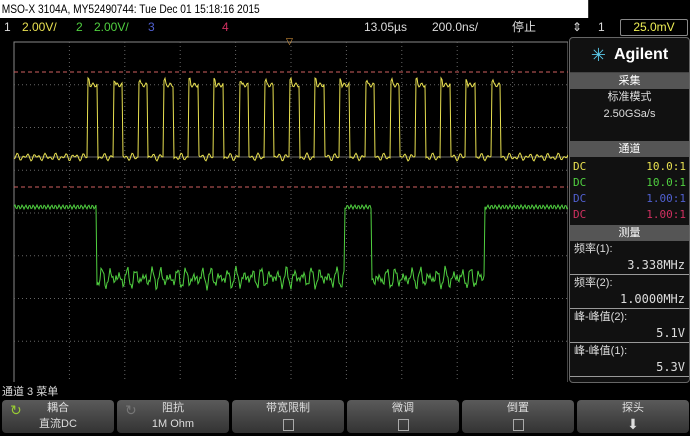  What do you see at coordinates (629, 149) in the screenshot?
I see `channels-header: 通道` at bounding box center [629, 149].